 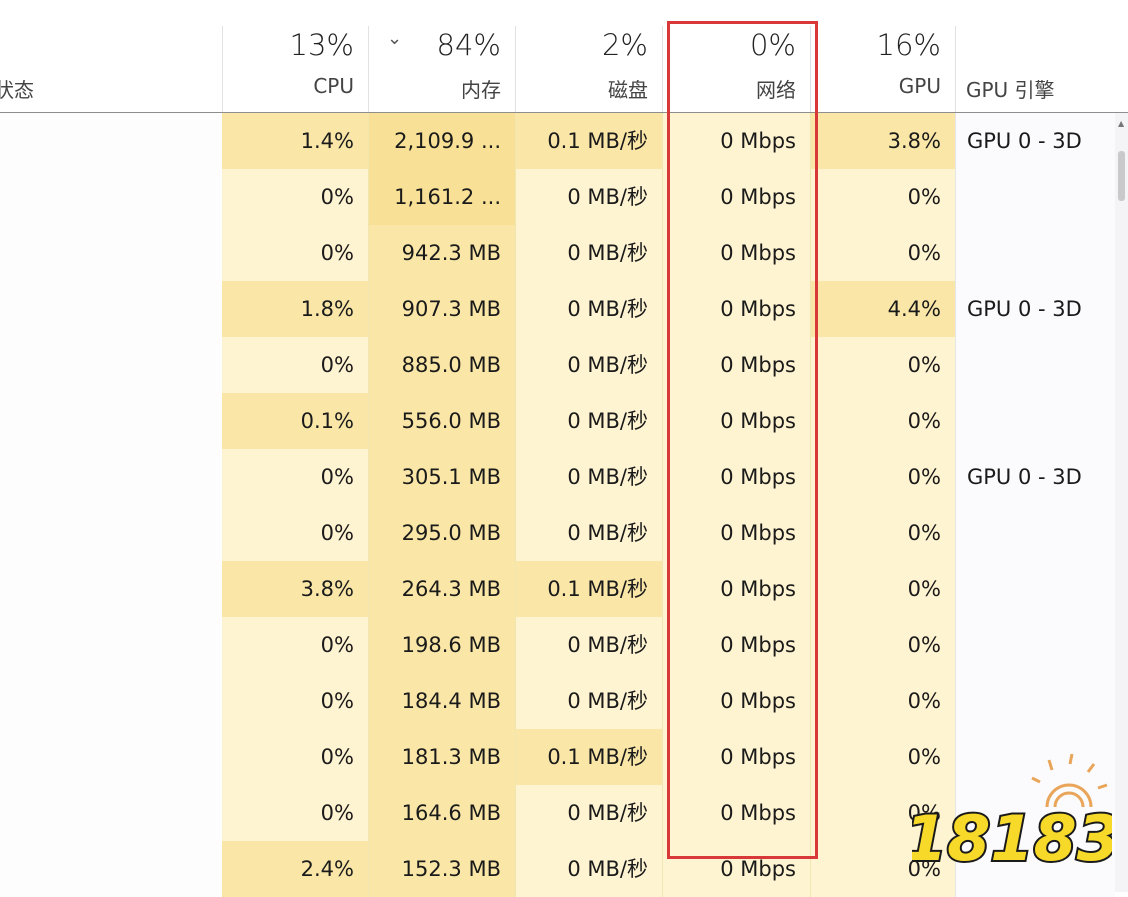 I want to click on table-row: 0% 942.3 MB 0 MB/秒 0 Mbps 0%, so click(x=557, y=253).